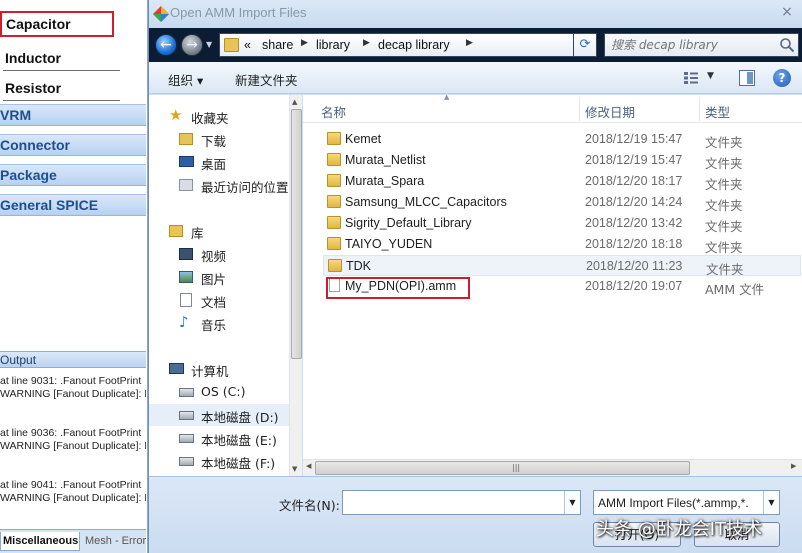  What do you see at coordinates (35, 145) in the screenshot?
I see `group-label: Connector` at bounding box center [35, 145].